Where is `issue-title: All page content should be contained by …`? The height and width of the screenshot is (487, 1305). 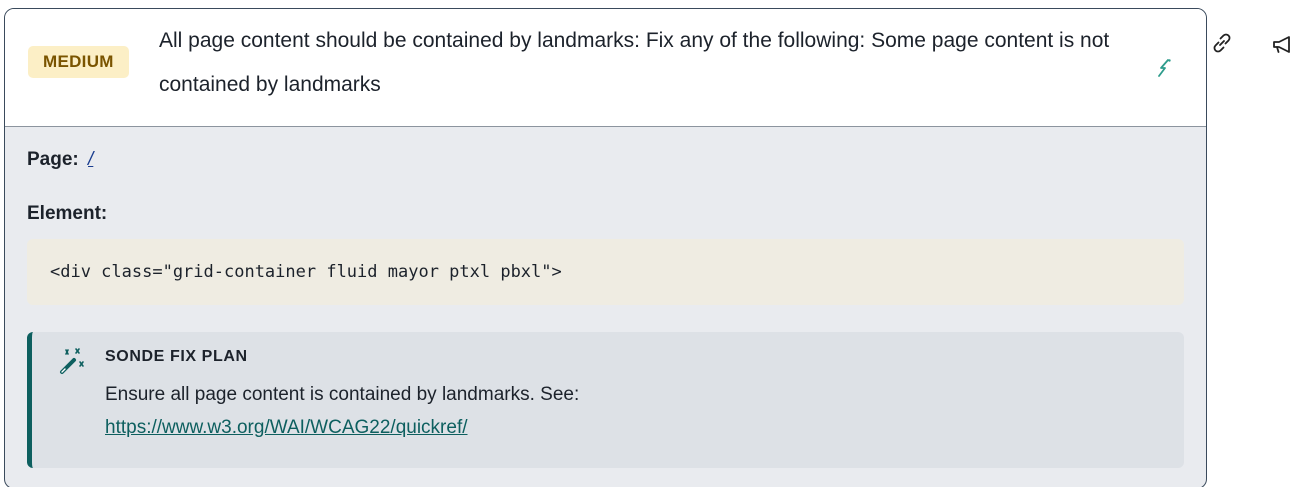 issue-title: All page content should be contained by … is located at coordinates (634, 62).